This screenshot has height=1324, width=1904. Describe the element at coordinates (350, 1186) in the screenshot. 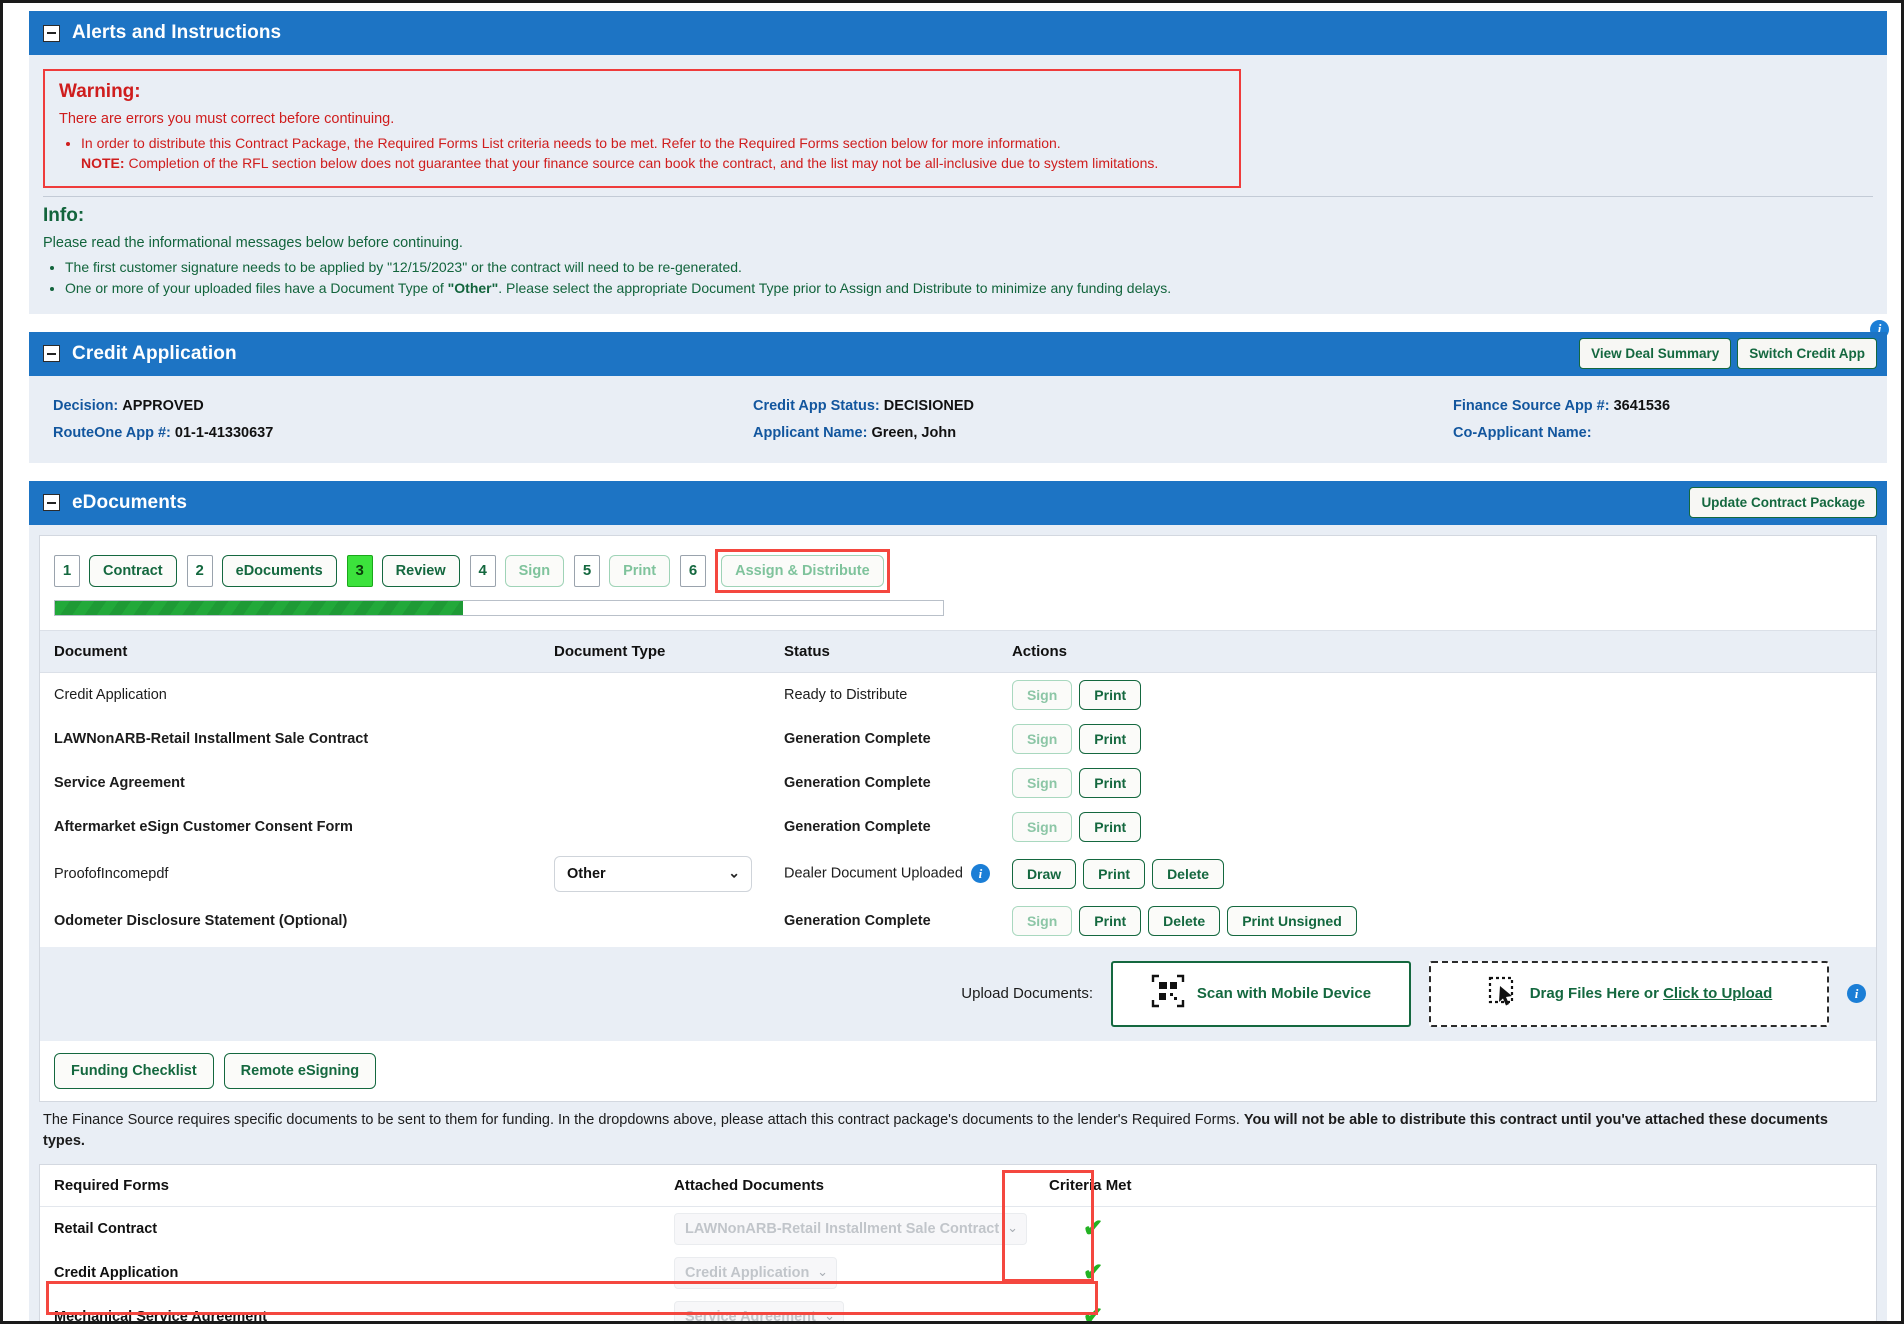

I see `col-required-forms: Required Forms` at that location.